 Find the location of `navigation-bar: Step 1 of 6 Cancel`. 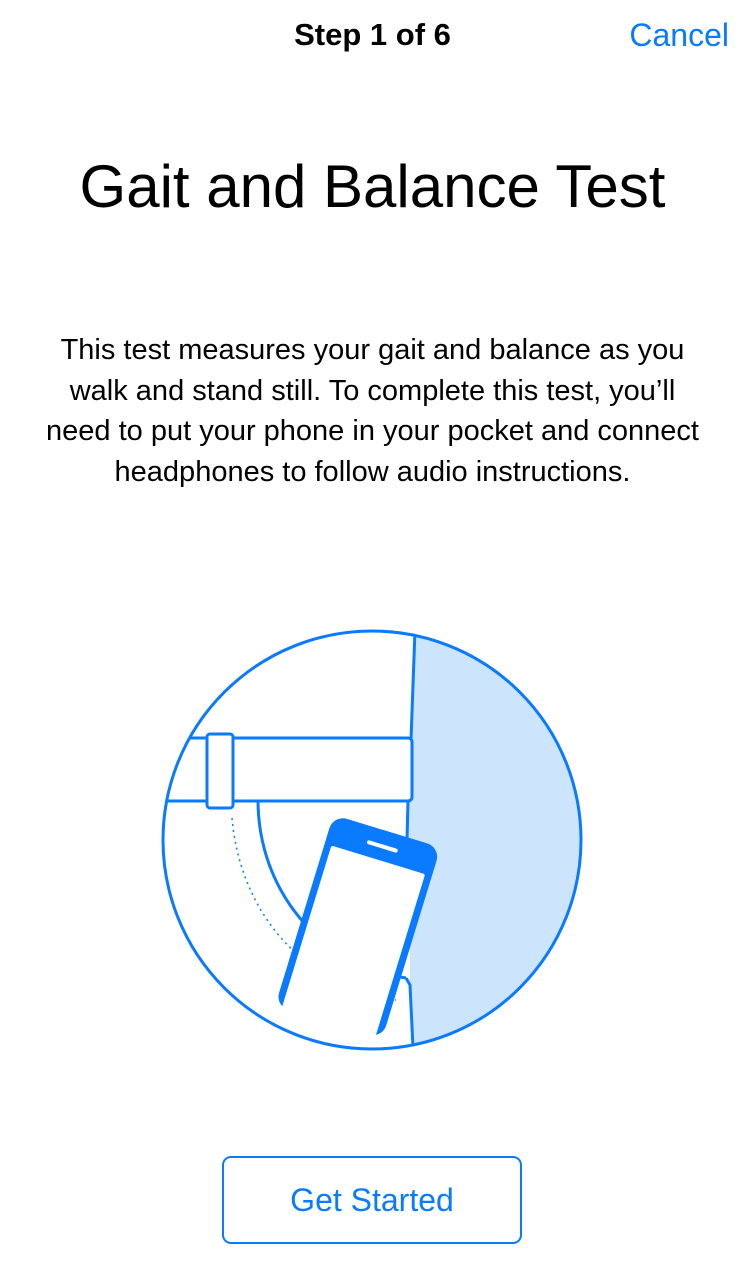

navigation-bar: Step 1 of 6 Cancel is located at coordinates (372, 36).